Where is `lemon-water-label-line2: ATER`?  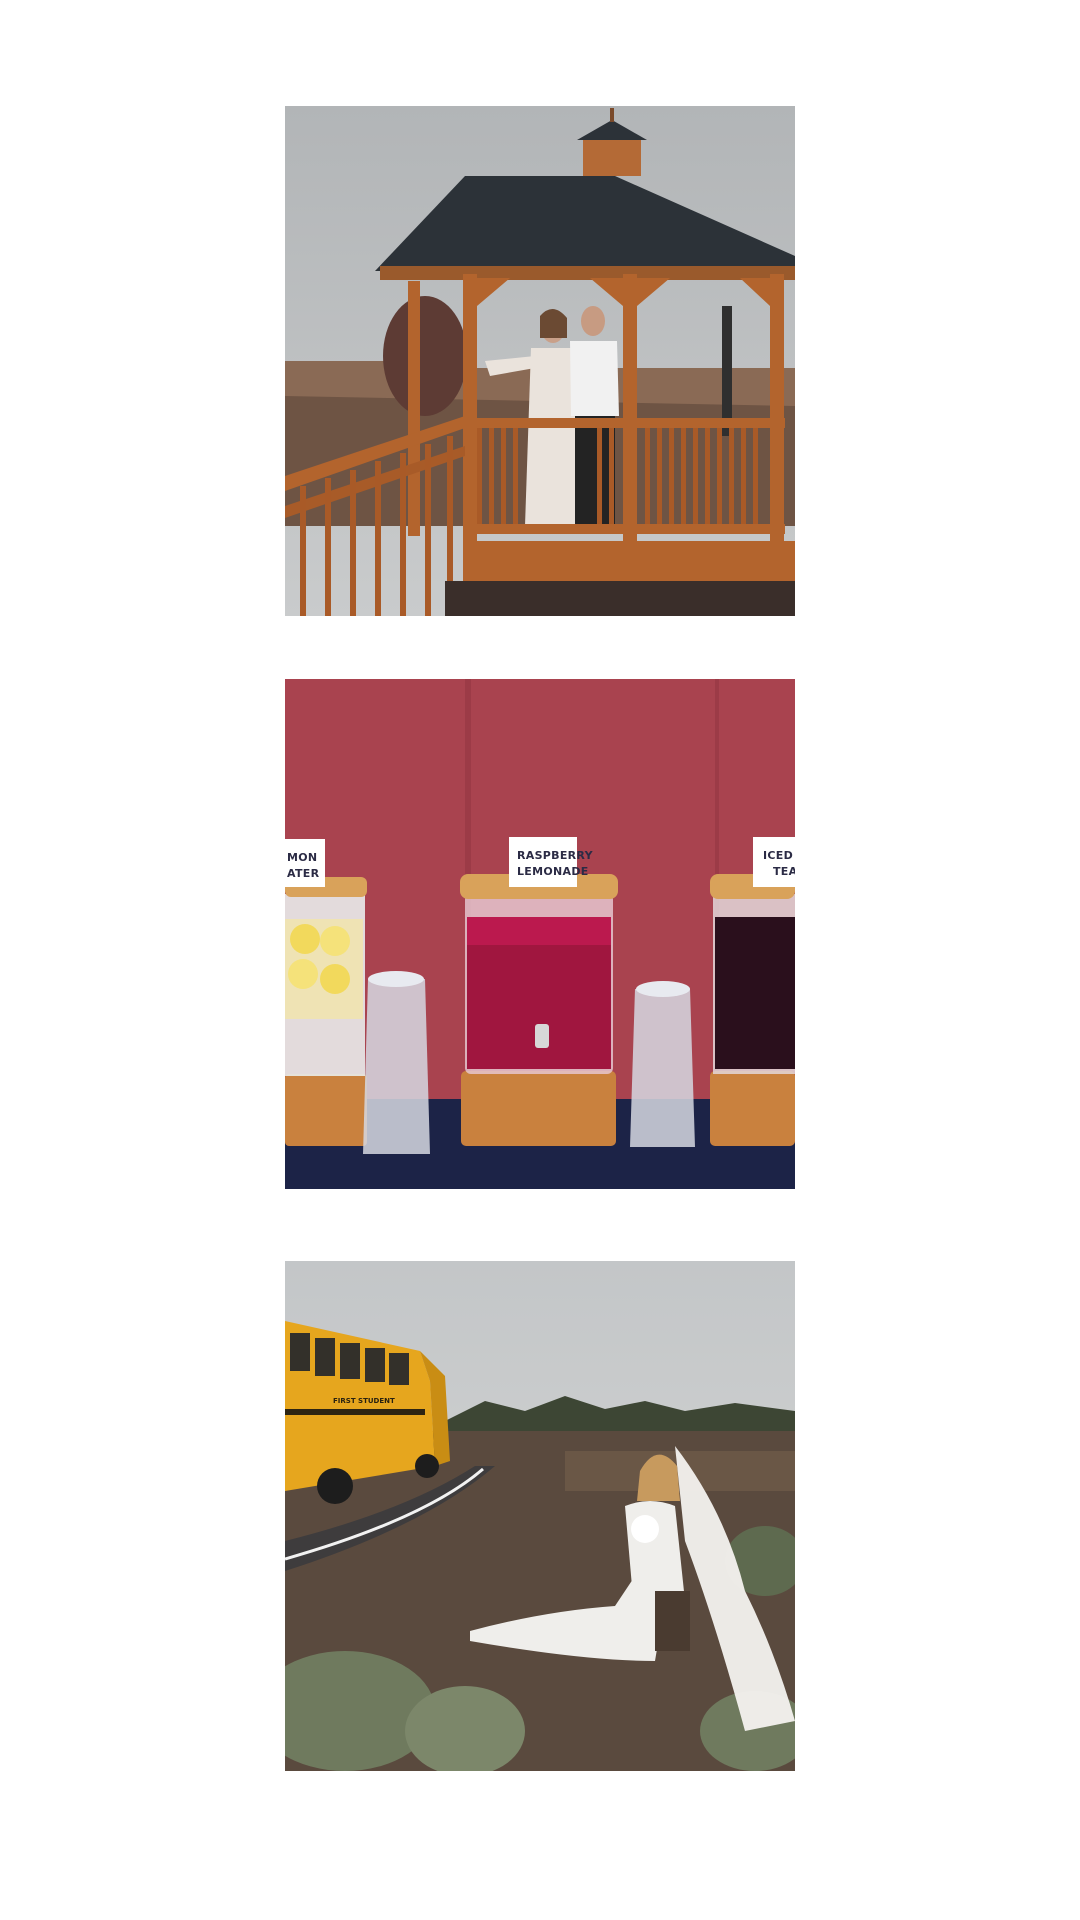 lemon-water-label-line2: ATER is located at coordinates (303, 873).